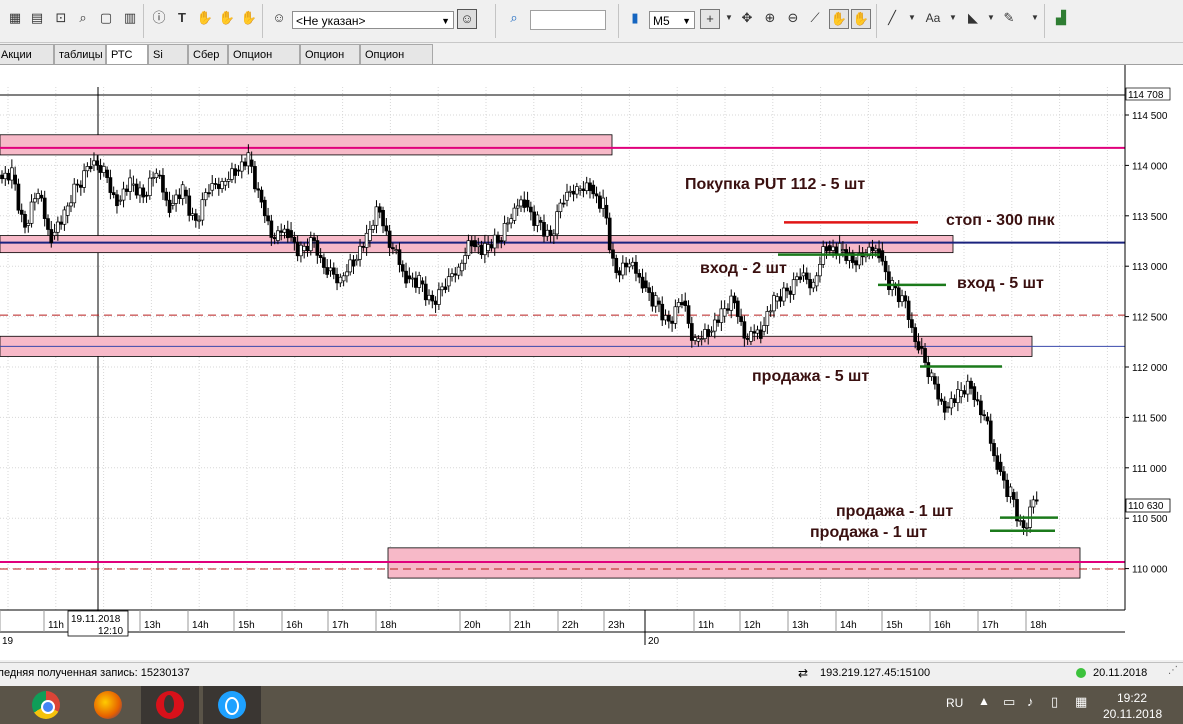 Image resolution: width=1183 pixels, height=724 pixels. Describe the element at coordinates (1150, 368) in the screenshot. I see `y-tick-label: 112 000` at that location.